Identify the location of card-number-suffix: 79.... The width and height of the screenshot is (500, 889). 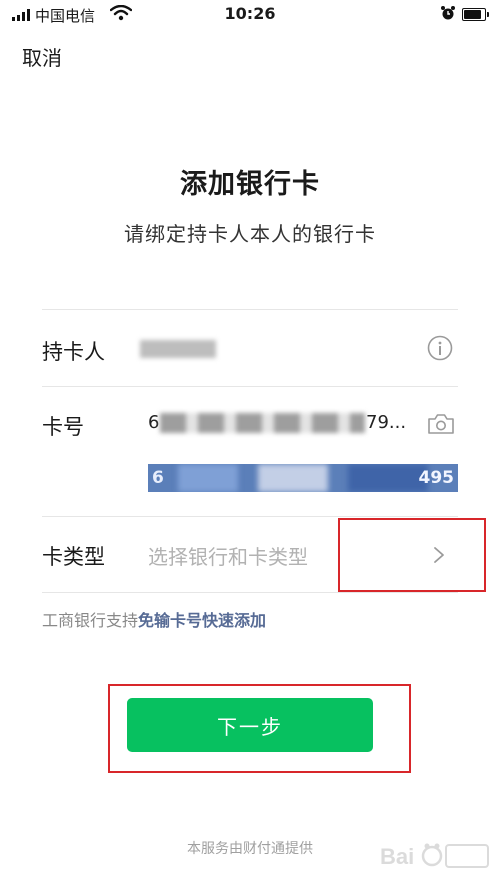
(386, 422).